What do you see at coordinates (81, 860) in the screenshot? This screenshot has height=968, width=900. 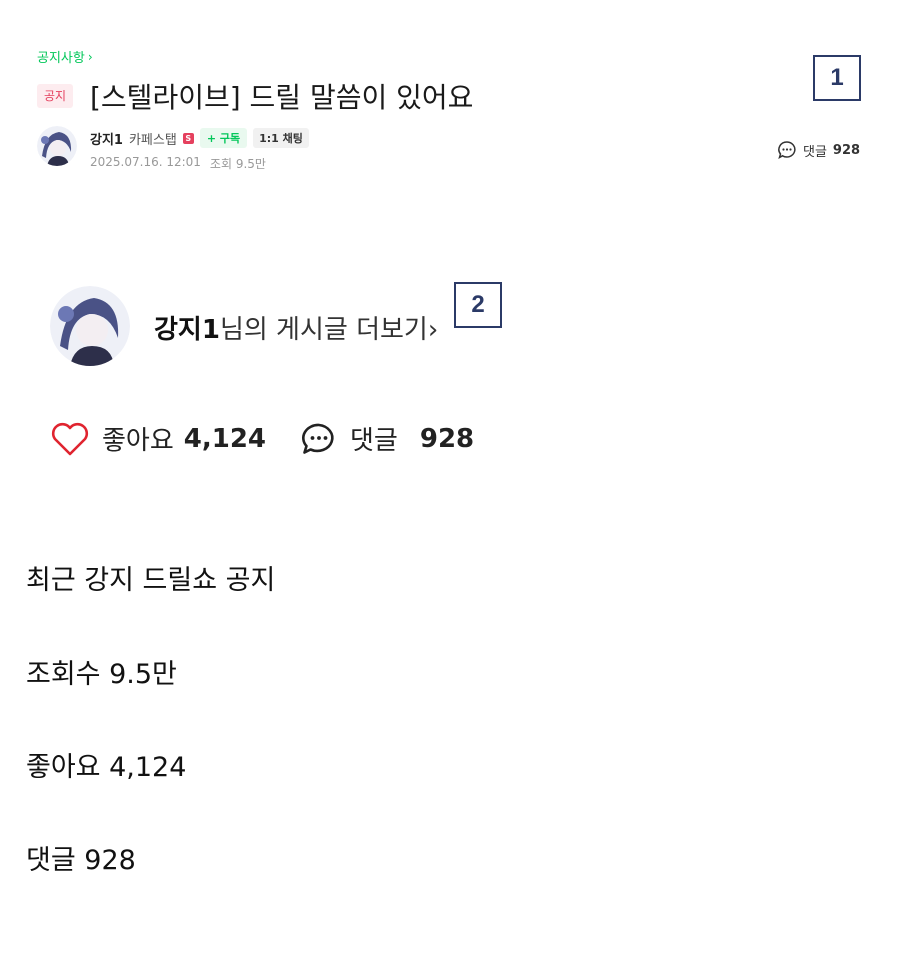 I see `body-line: 댓글 928` at bounding box center [81, 860].